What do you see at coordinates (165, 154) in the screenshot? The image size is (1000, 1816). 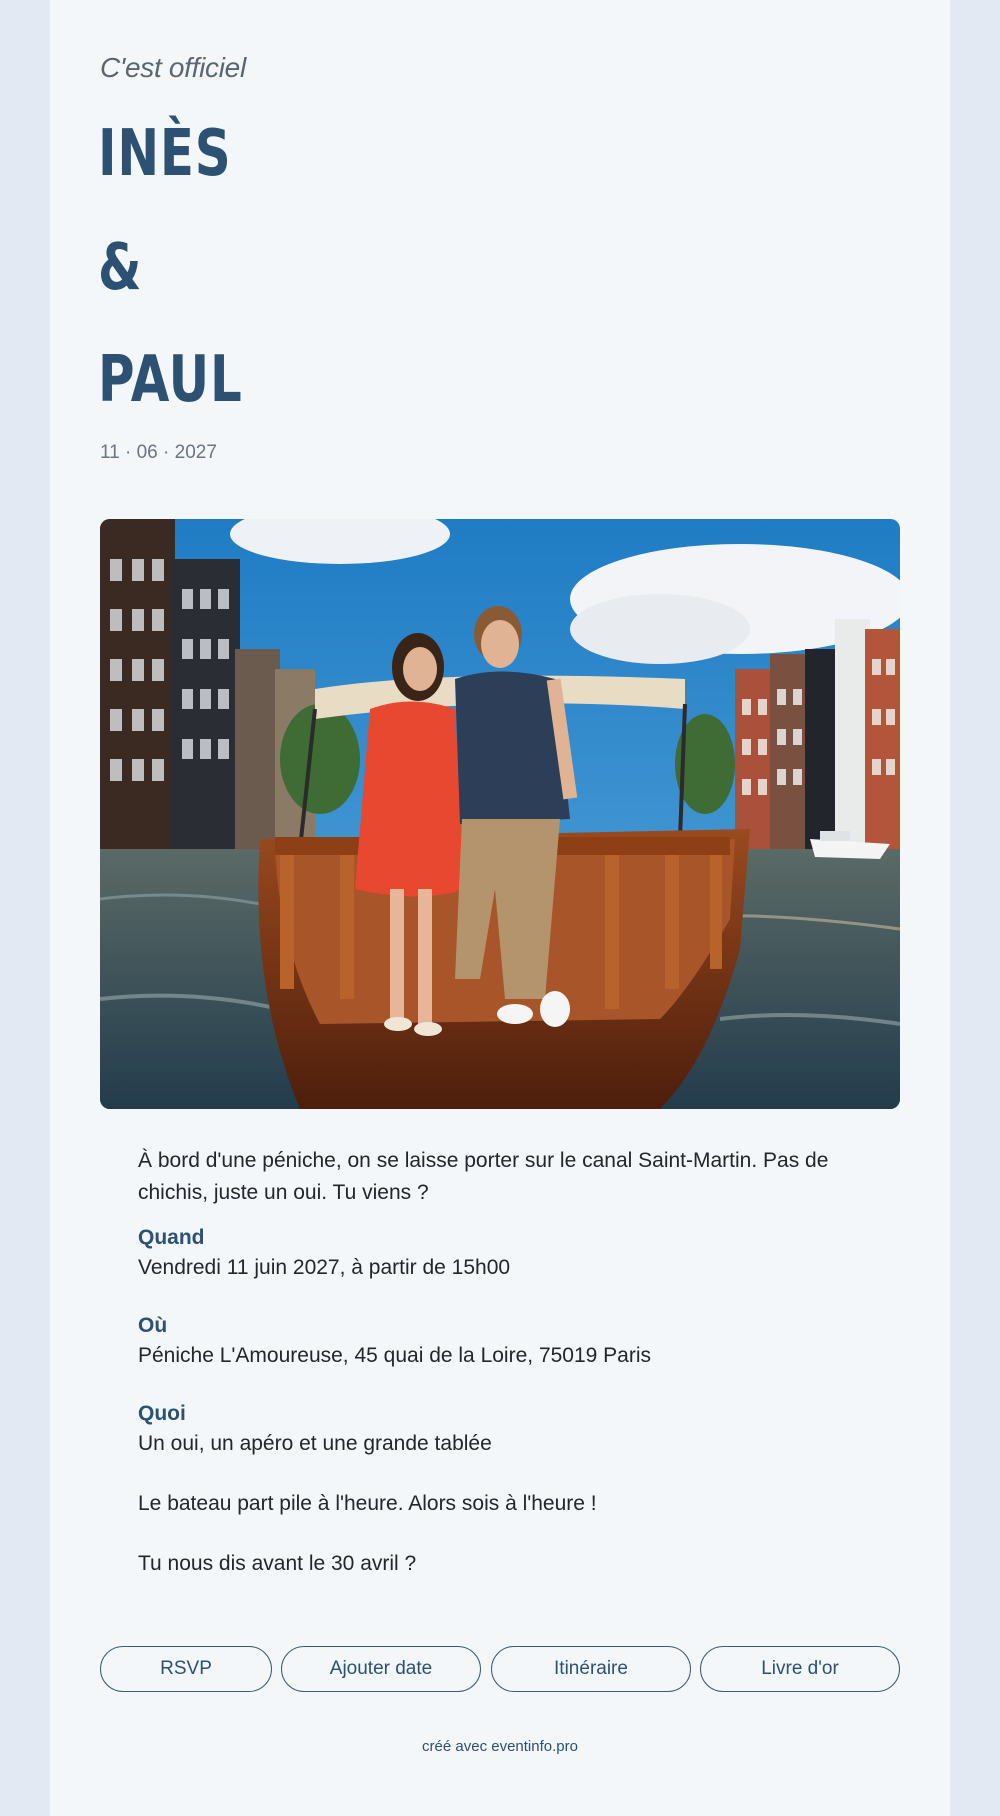 I see `partner-one-name: INÈS` at bounding box center [165, 154].